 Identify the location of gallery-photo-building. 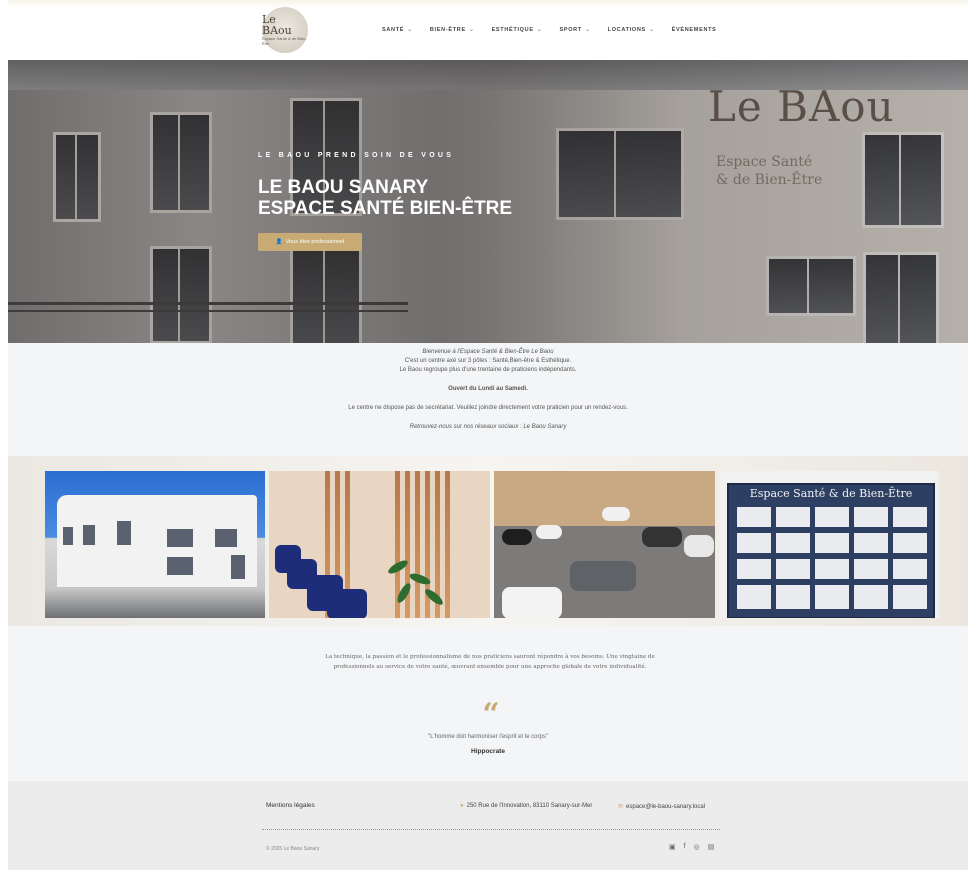
(155, 544).